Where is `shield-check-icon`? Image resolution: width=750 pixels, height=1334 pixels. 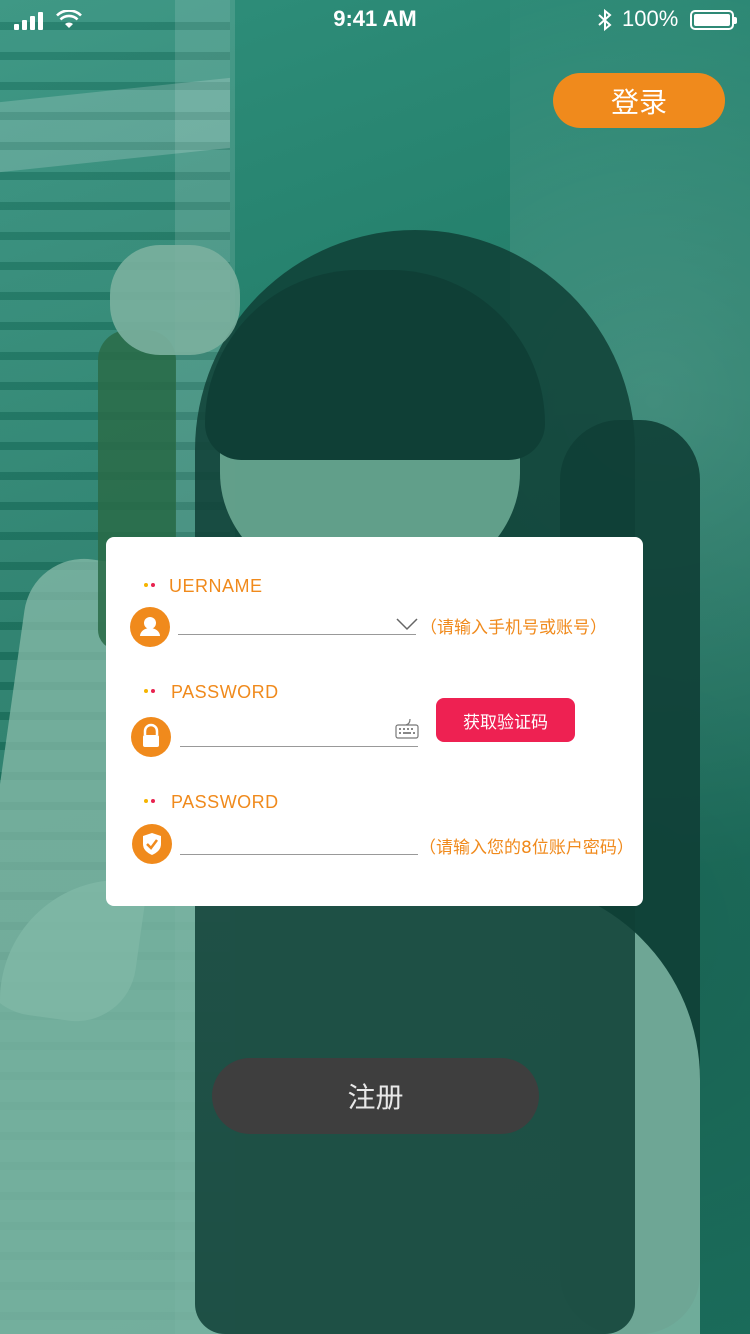
shield-check-icon is located at coordinates (152, 844).